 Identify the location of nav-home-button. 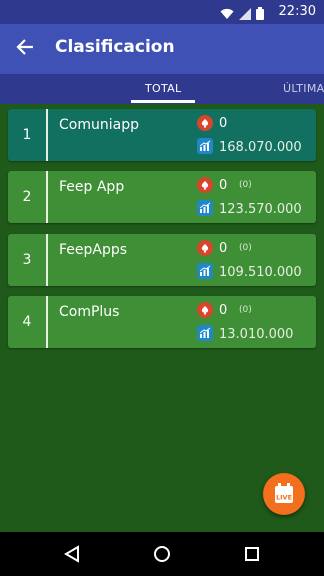
(162, 554).